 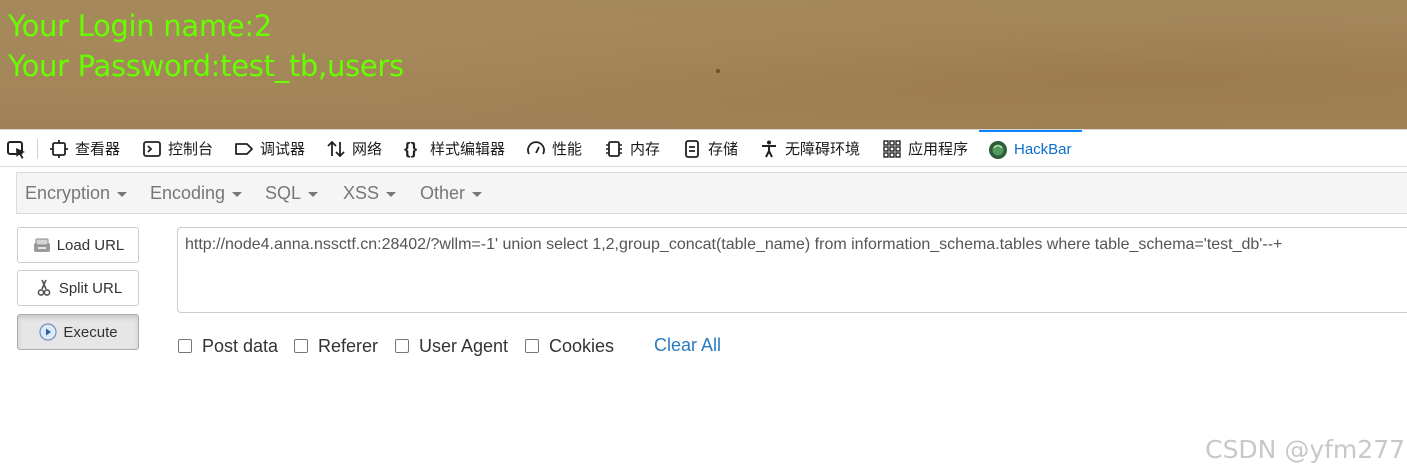 I want to click on tab-label: 性能, so click(x=567, y=149).